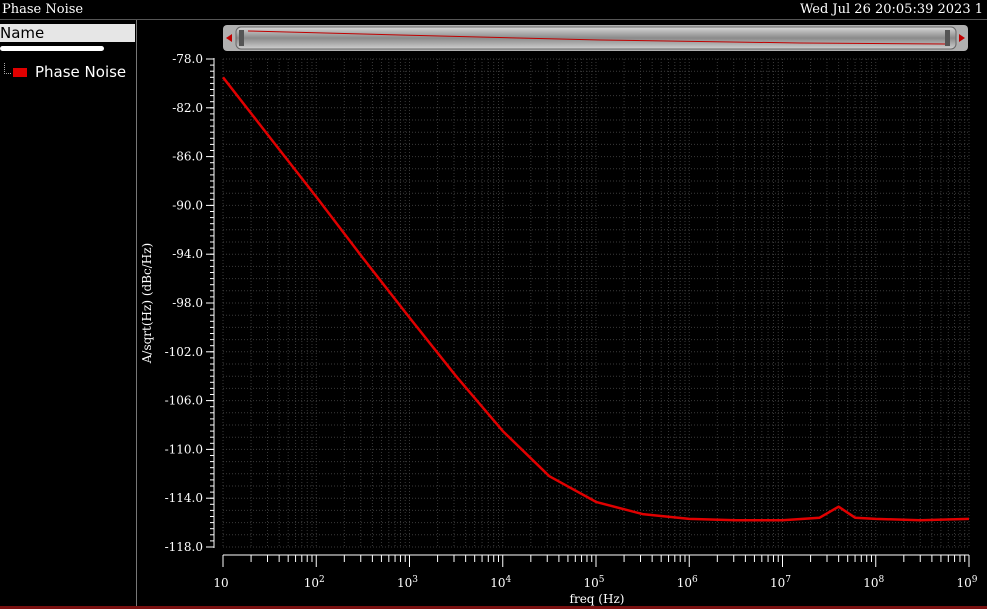 The image size is (987, 609). What do you see at coordinates (187, 157) in the screenshot?
I see `y-tick-label: -86.0` at bounding box center [187, 157].